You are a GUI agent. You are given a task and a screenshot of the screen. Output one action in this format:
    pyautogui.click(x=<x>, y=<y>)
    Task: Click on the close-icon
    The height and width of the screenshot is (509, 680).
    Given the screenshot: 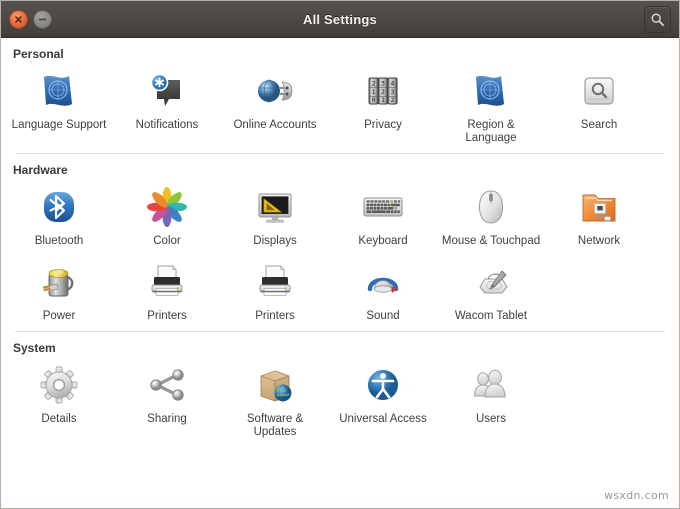 What is the action you would take?
    pyautogui.click(x=18, y=19)
    